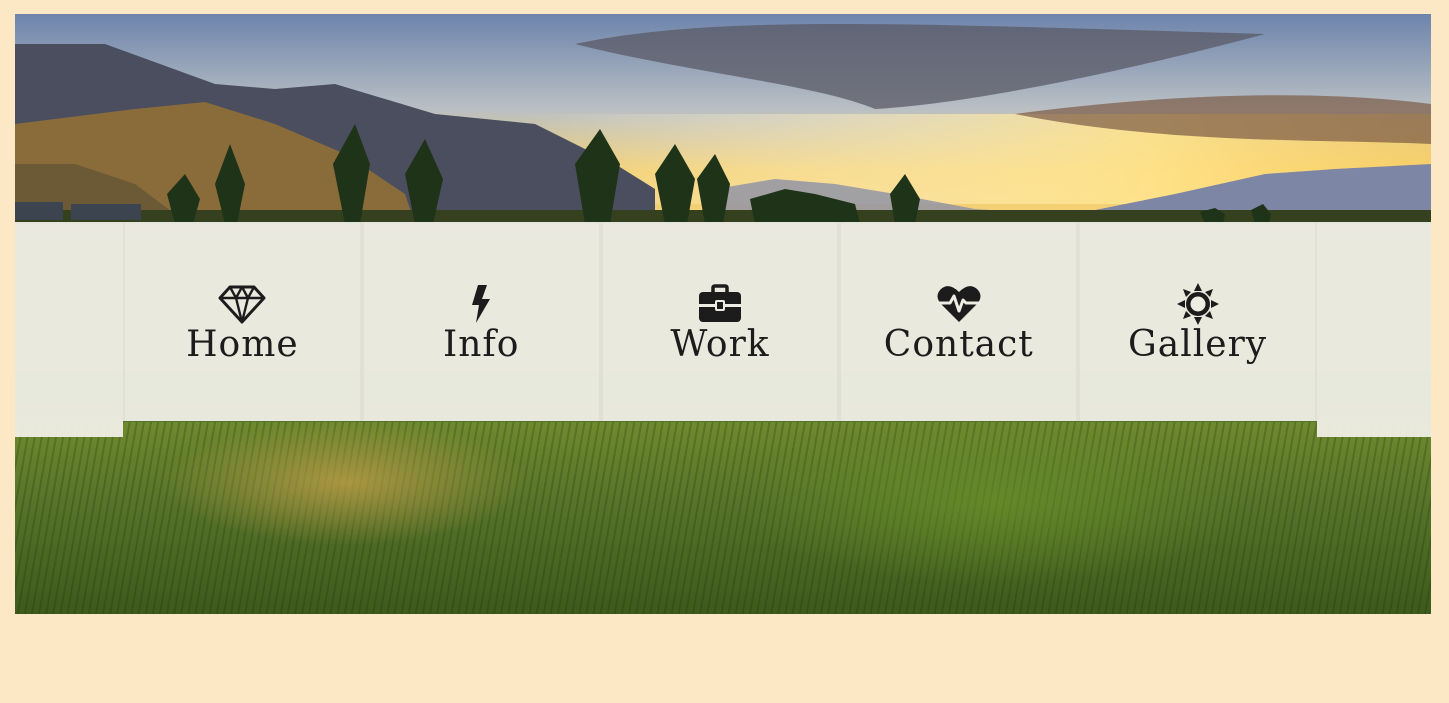  Describe the element at coordinates (720, 304) in the screenshot. I see `briefcase-icon` at that location.